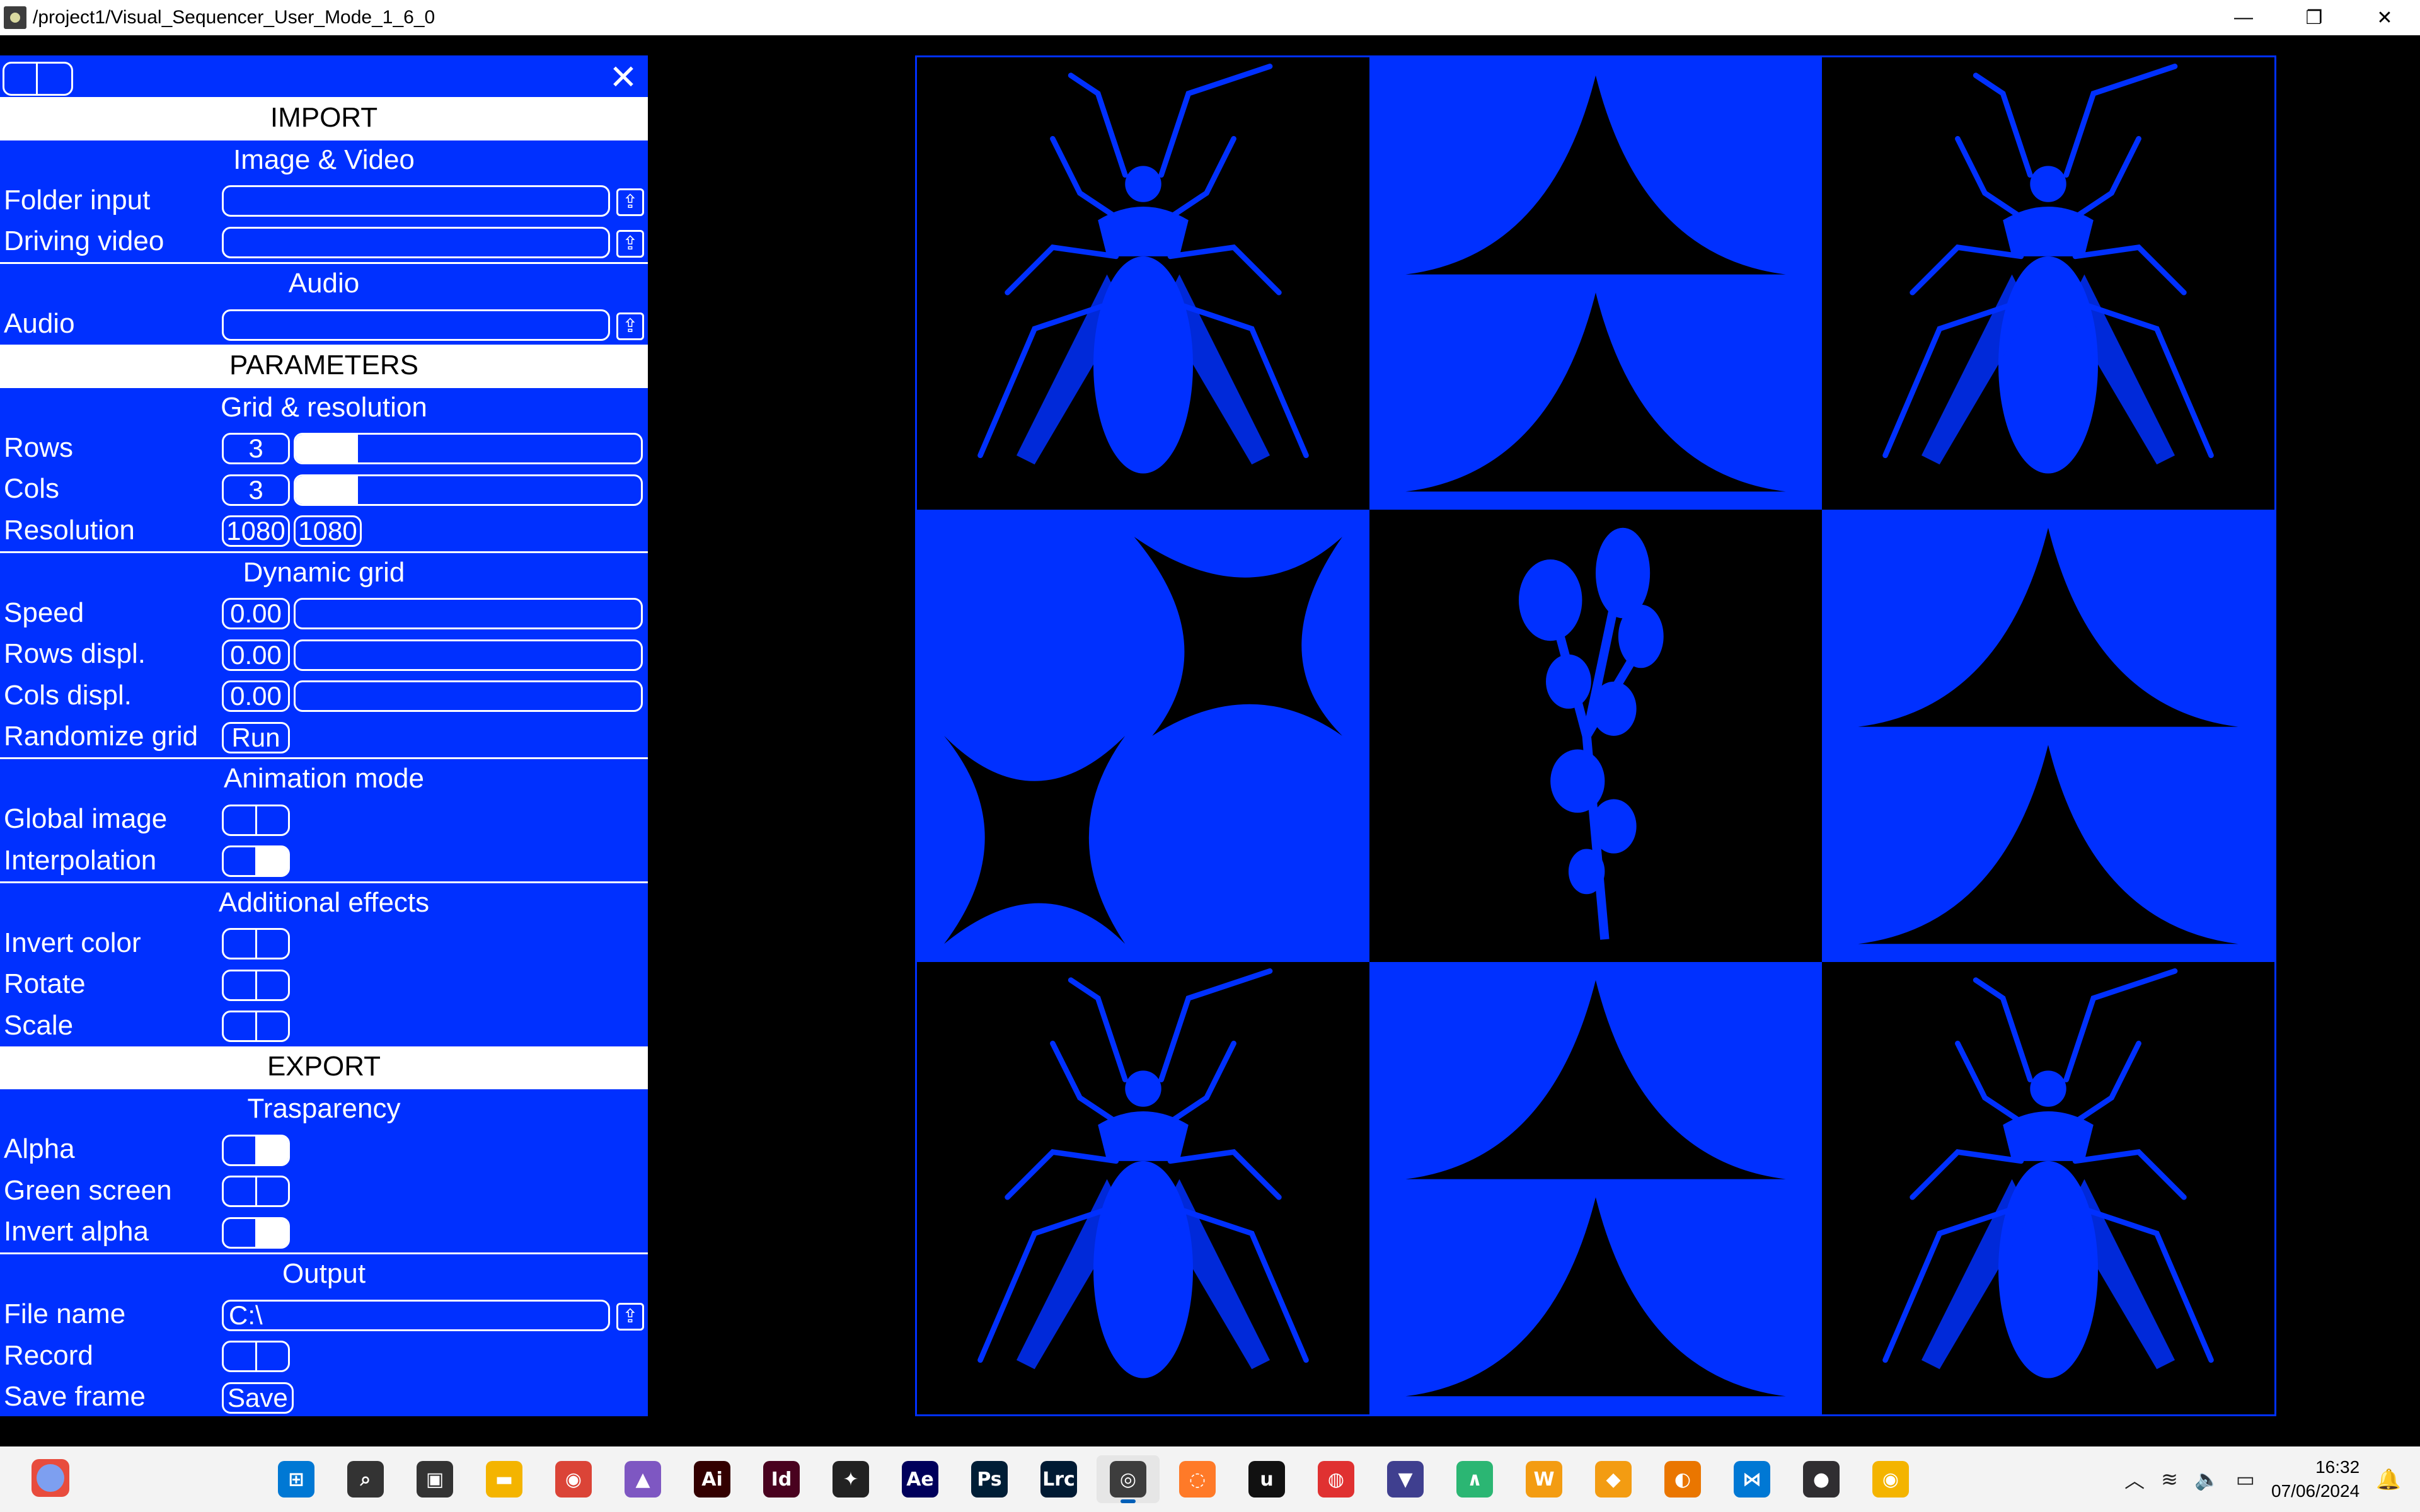 Image resolution: width=2420 pixels, height=1512 pixels. I want to click on close-window-button: ✕, so click(2384, 17).